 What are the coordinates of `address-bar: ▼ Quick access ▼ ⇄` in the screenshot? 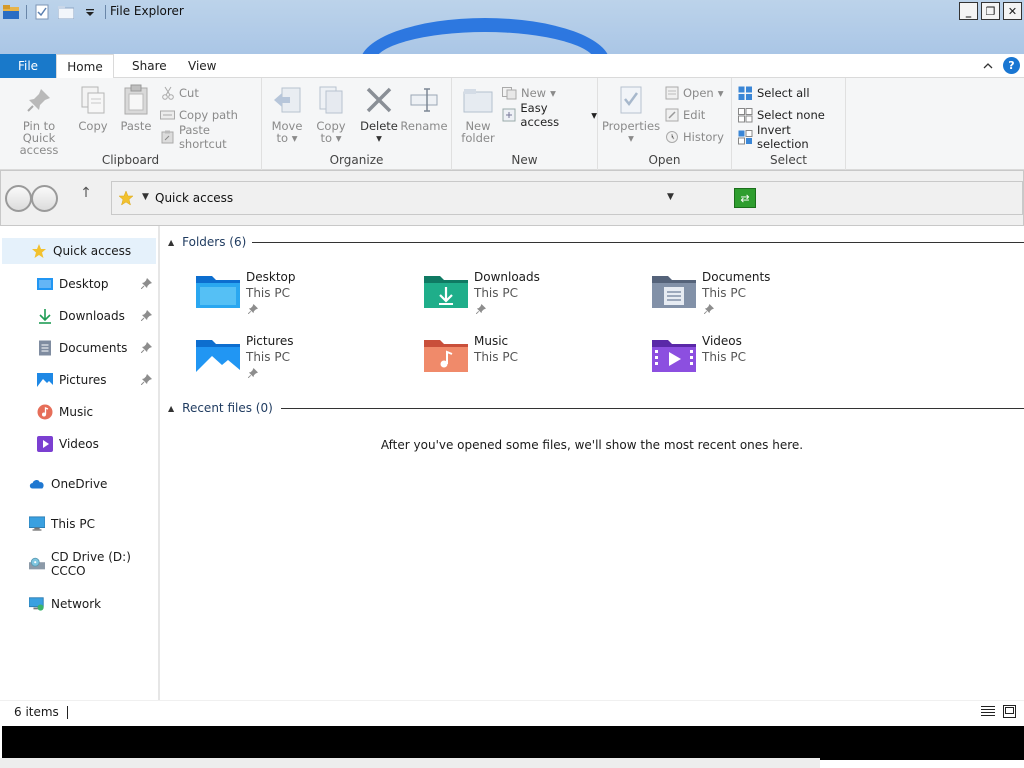 It's located at (567, 198).